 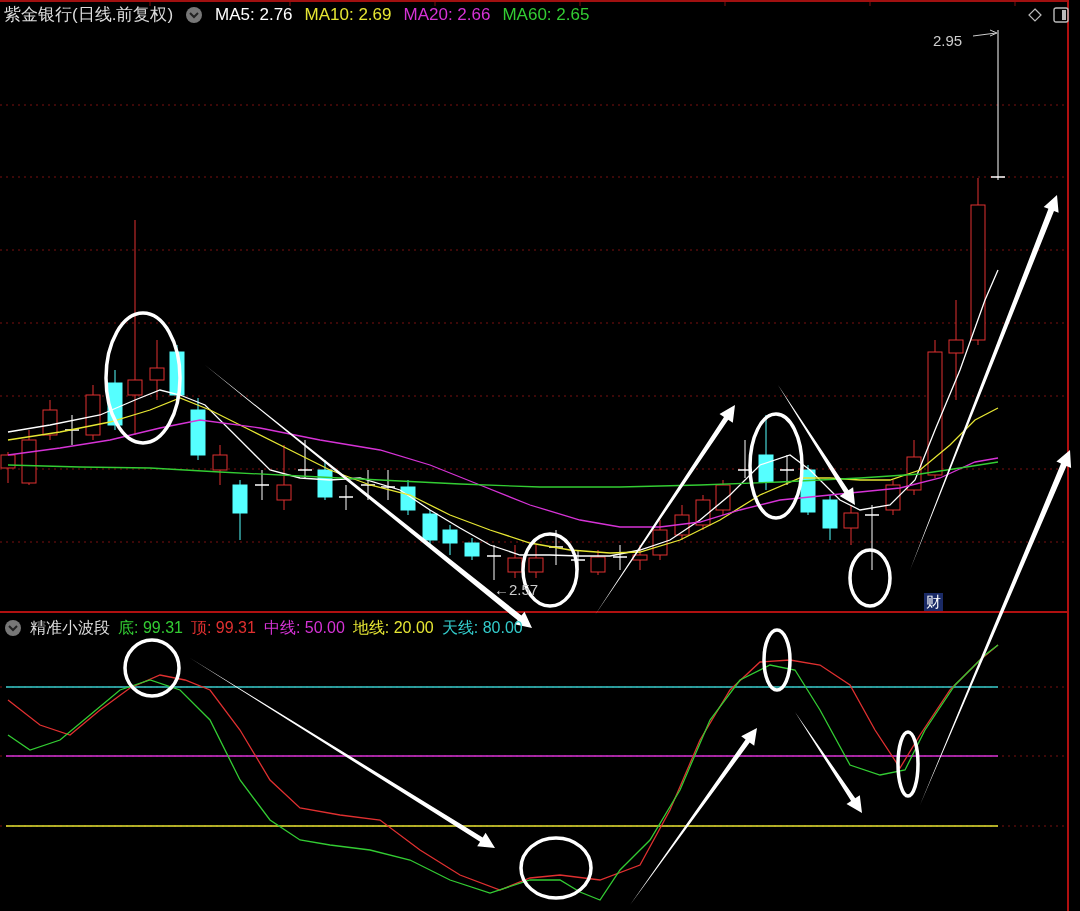 What do you see at coordinates (985, 33) in the screenshot?
I see `leader-line` at bounding box center [985, 33].